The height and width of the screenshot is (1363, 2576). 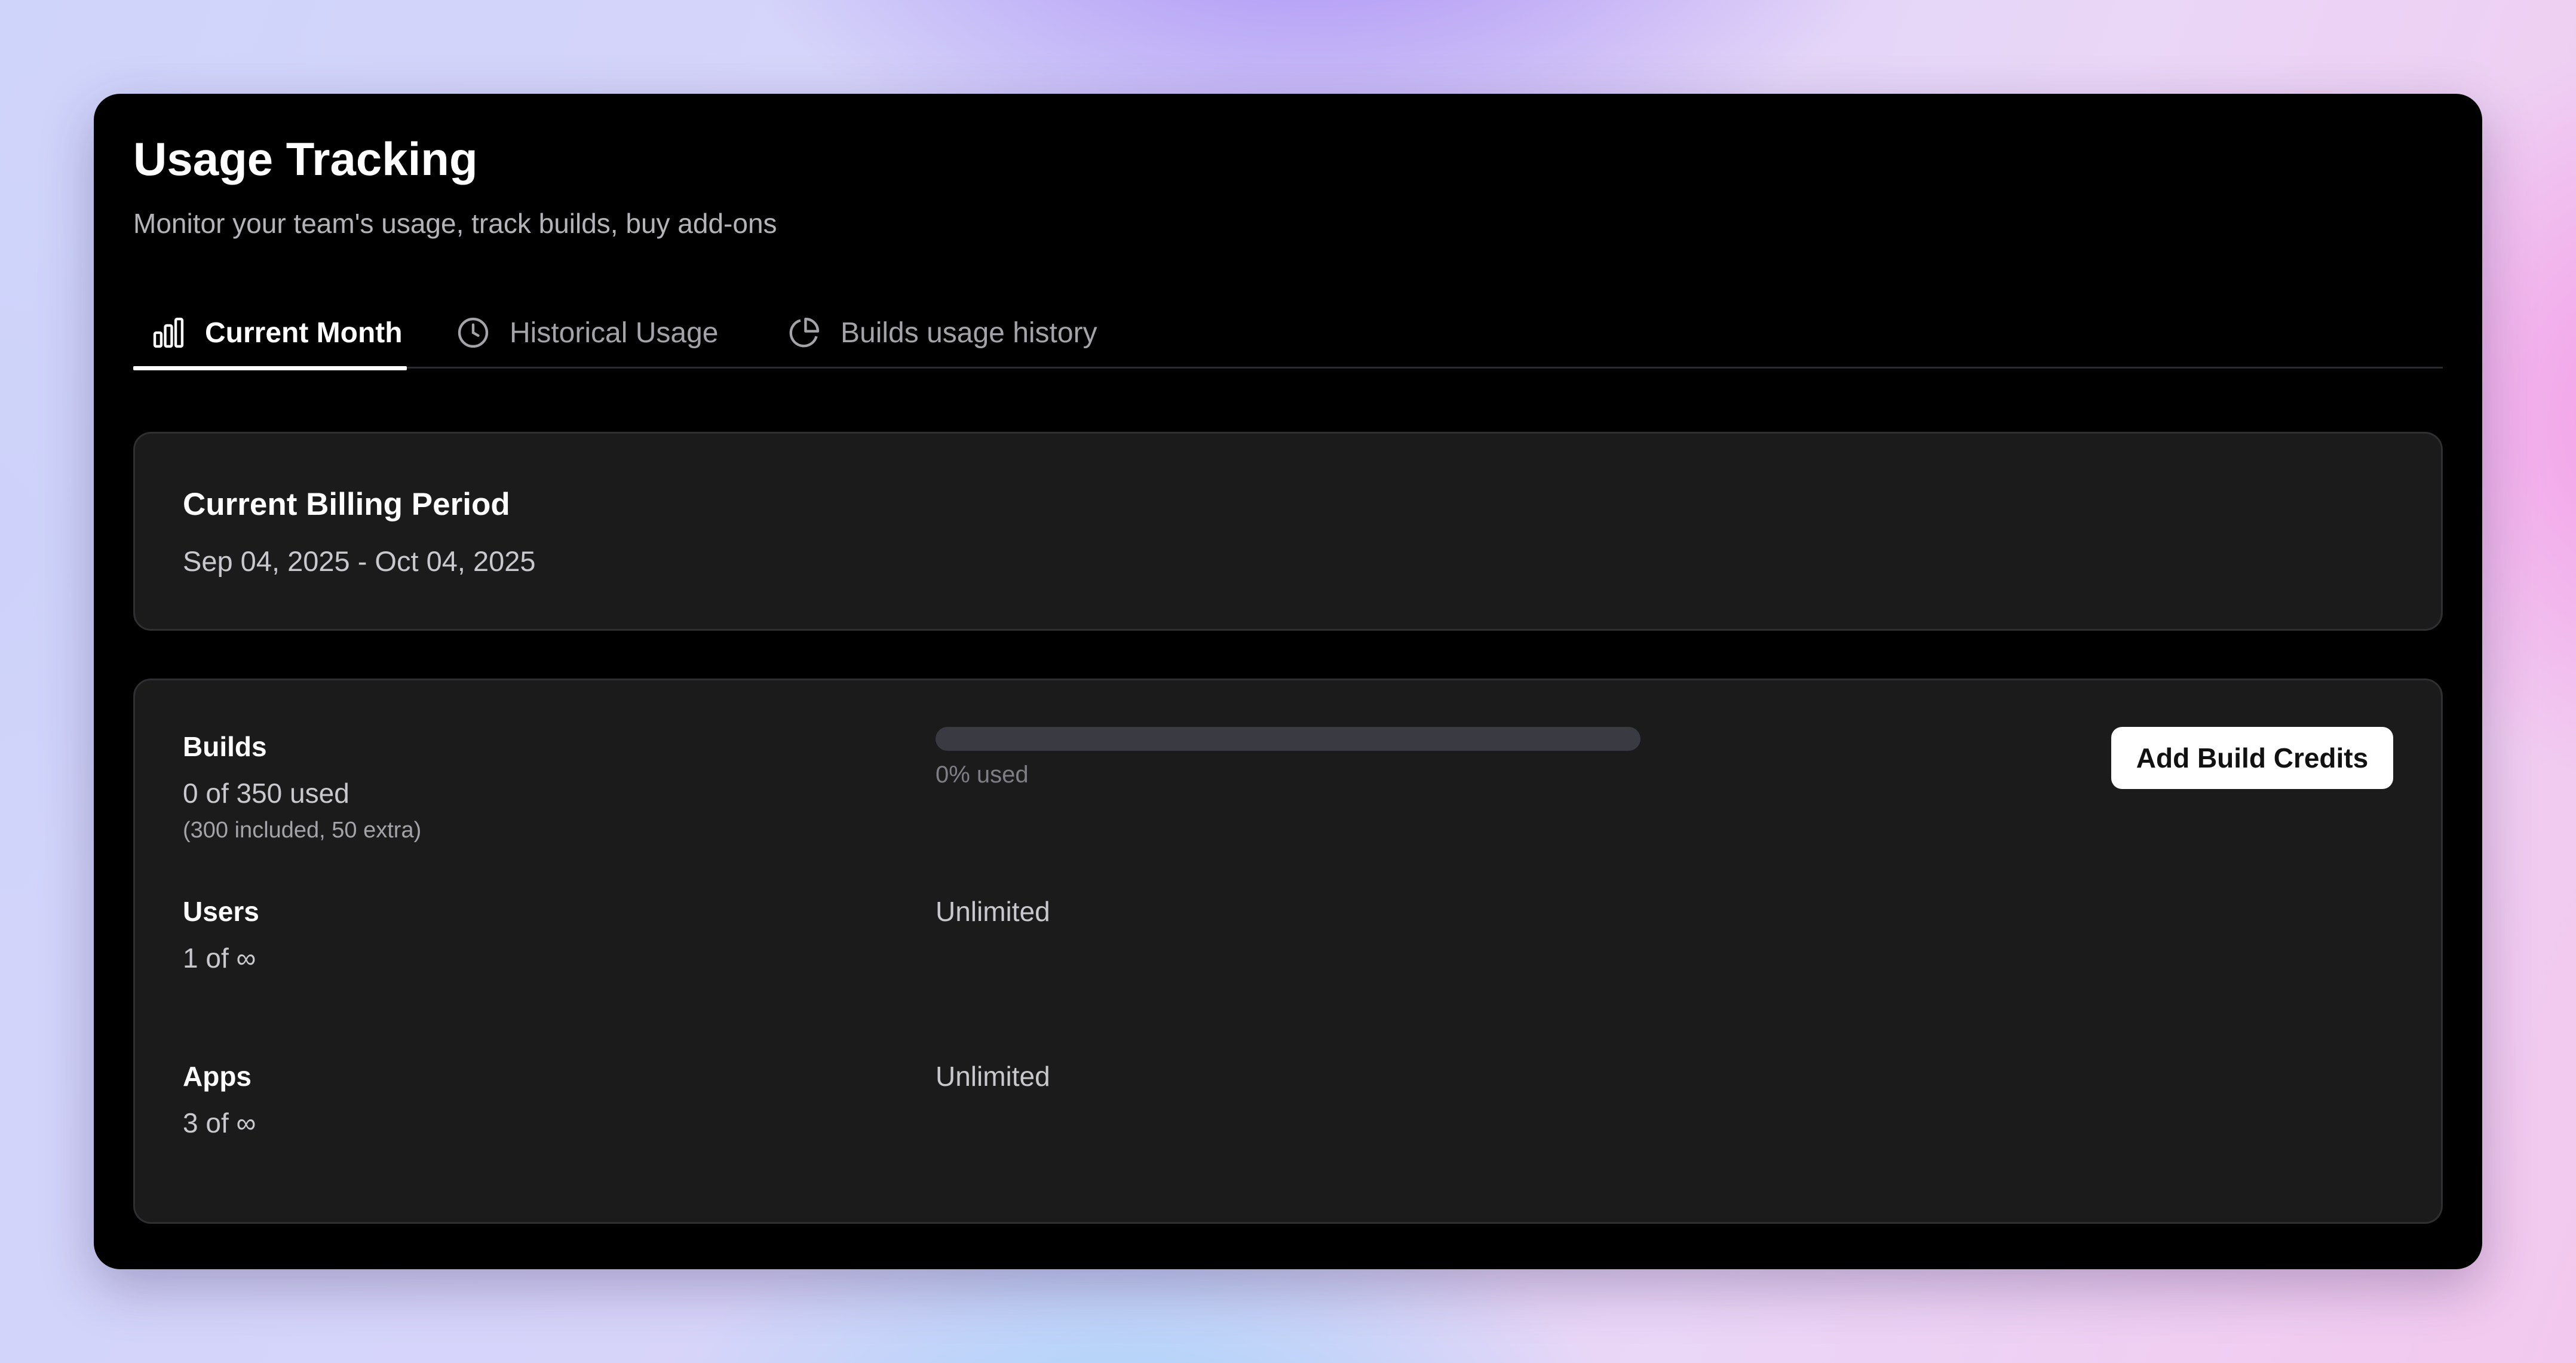 What do you see at coordinates (169, 332) in the screenshot?
I see `bar-chart-icon` at bounding box center [169, 332].